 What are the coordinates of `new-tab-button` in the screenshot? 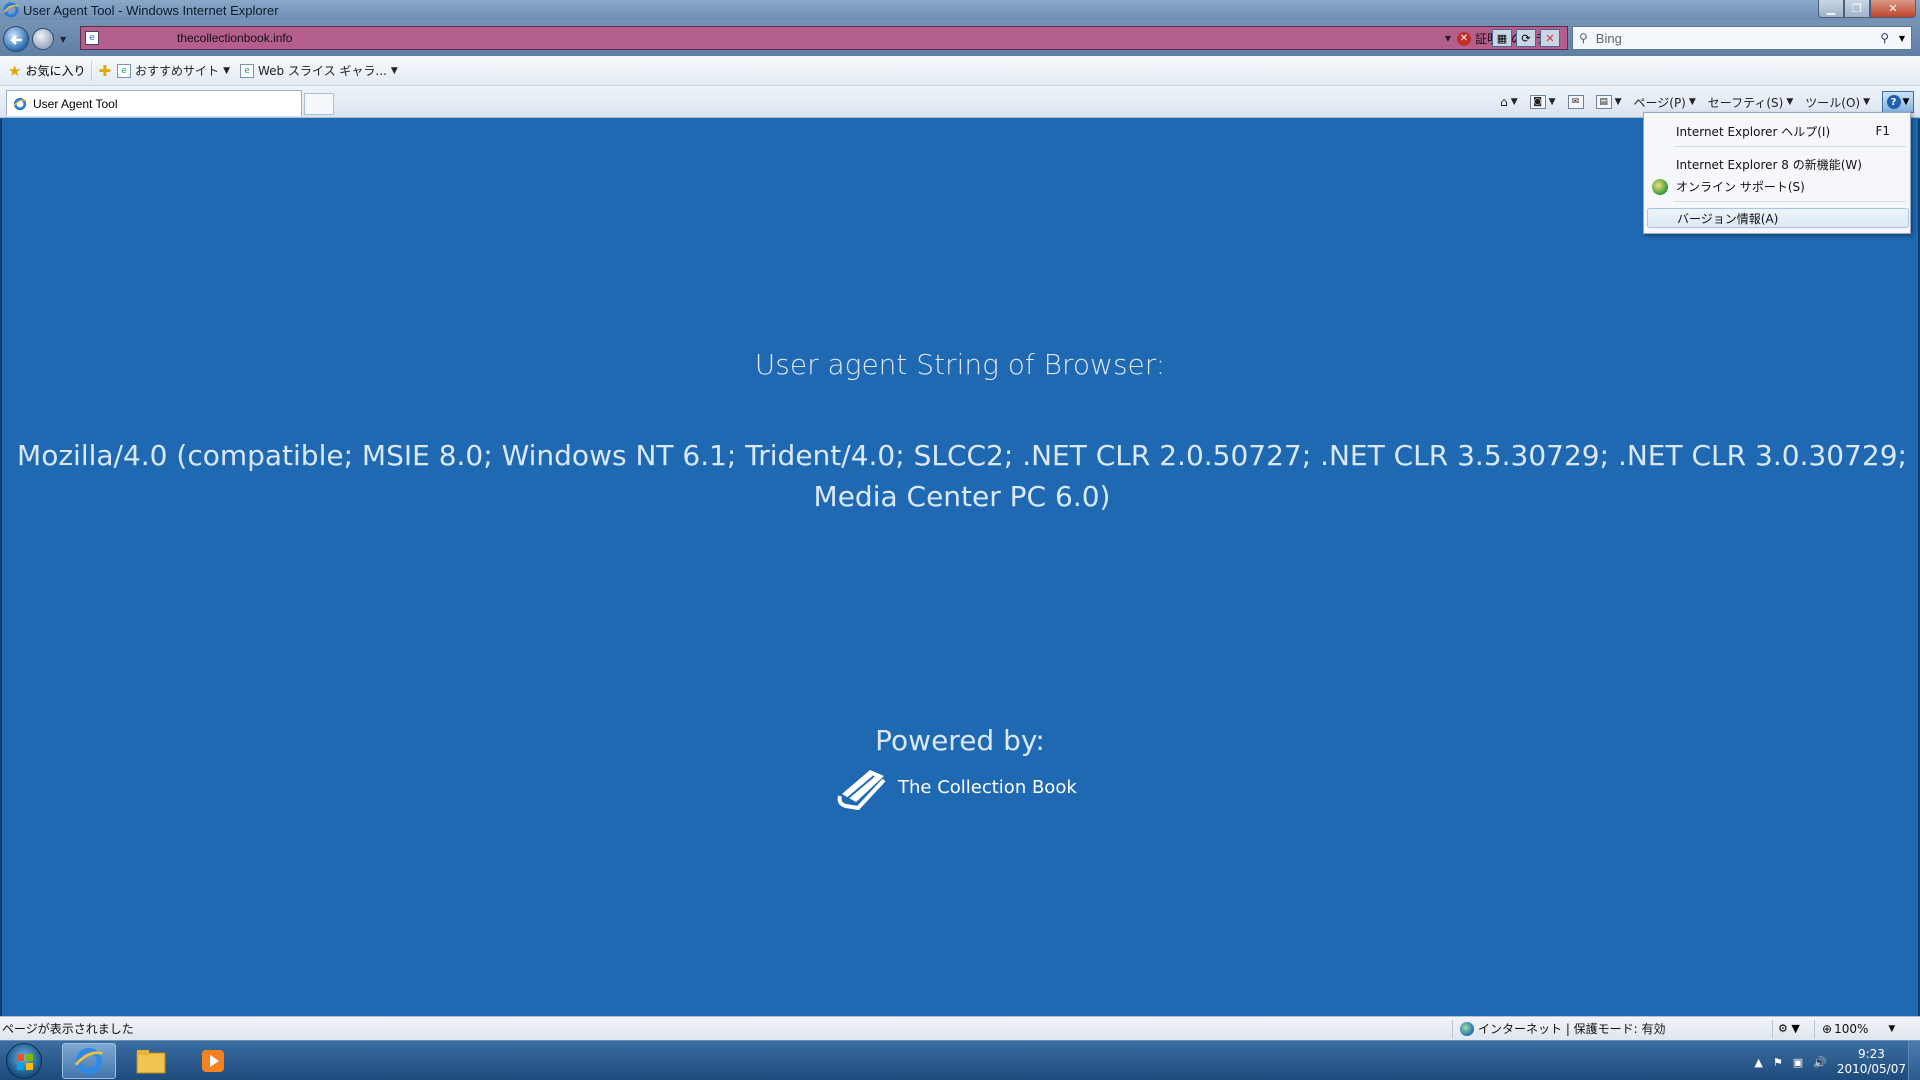 It's located at (319, 104).